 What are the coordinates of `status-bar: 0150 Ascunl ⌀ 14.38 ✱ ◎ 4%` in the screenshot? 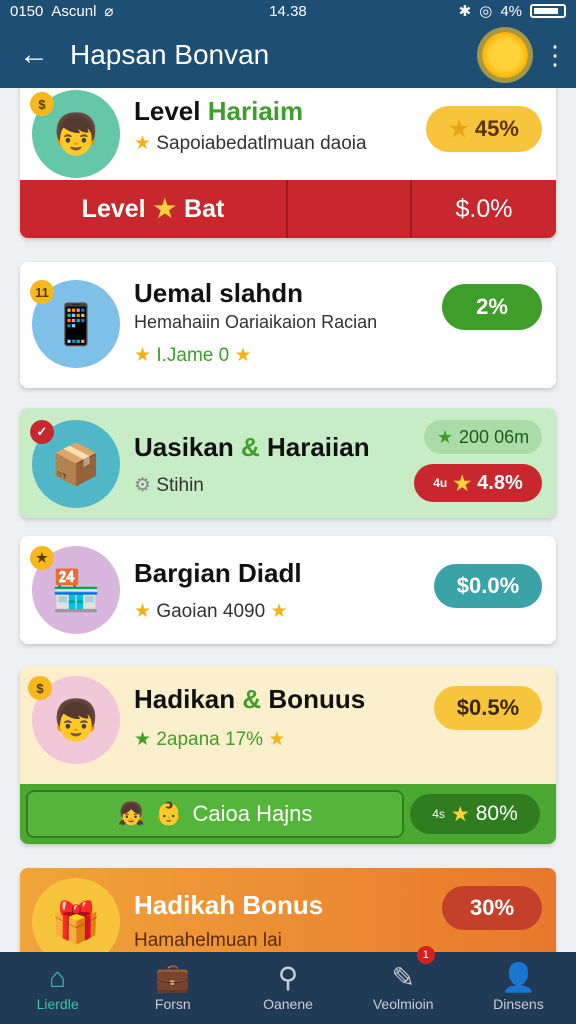 It's located at (288, 11).